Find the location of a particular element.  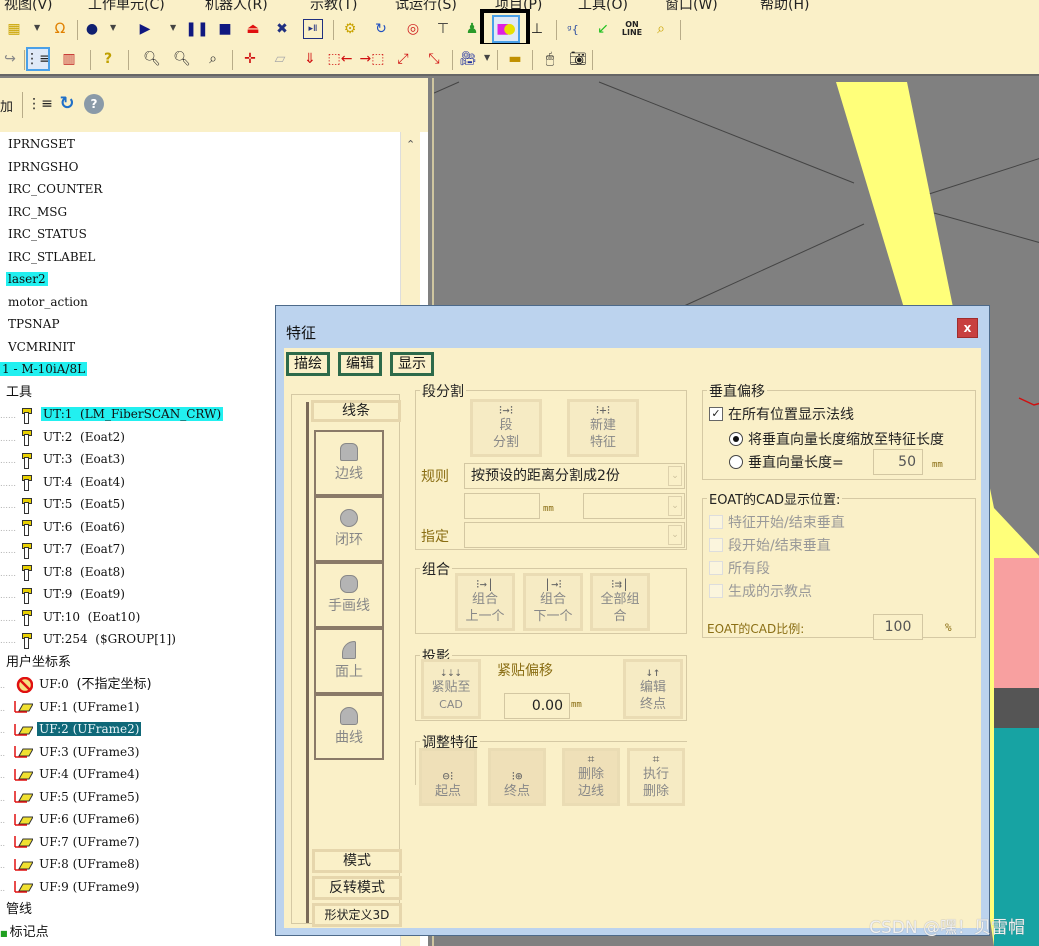

edit-end-button: ↓↑ 编辑 终点 is located at coordinates (653, 689).